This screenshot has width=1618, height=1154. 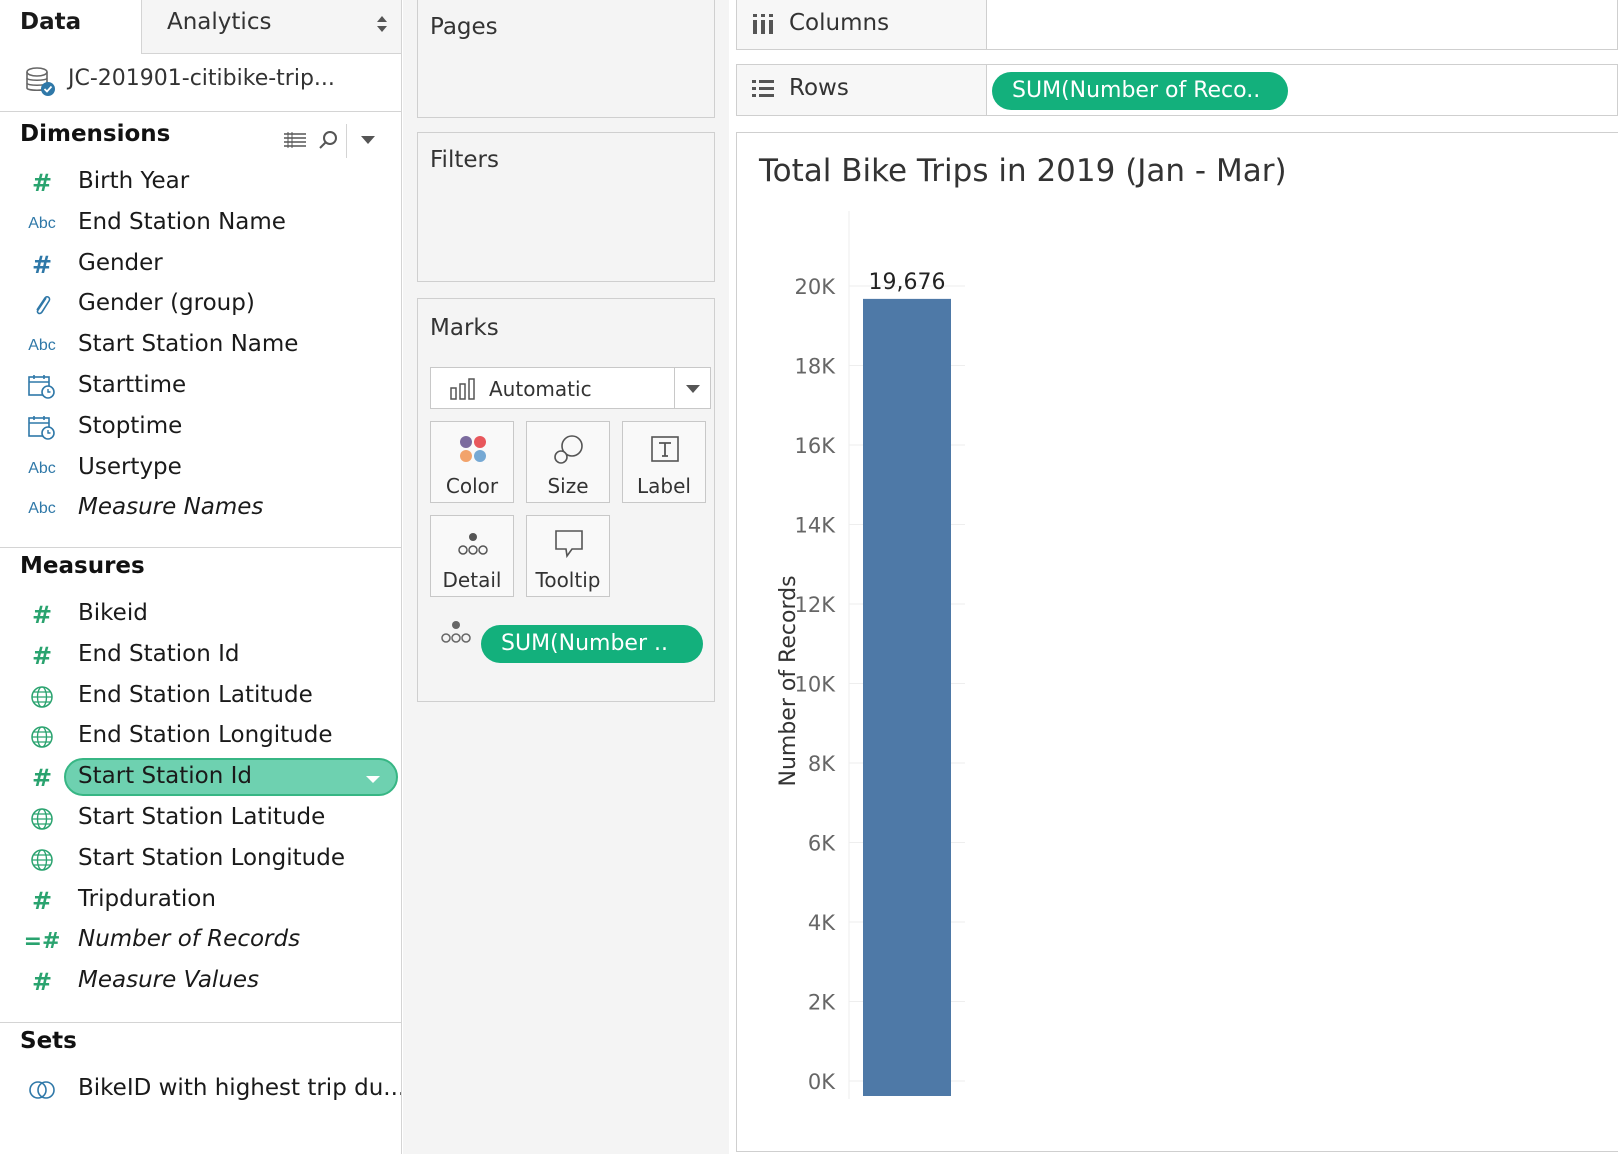 I want to click on color-label: Color, so click(x=472, y=486).